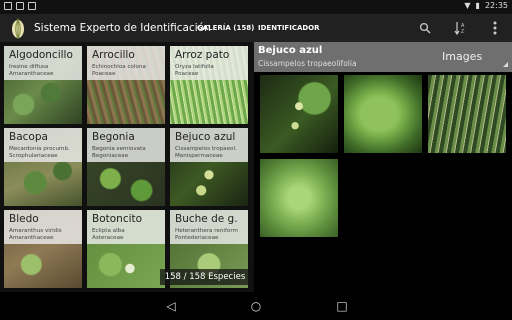 Image resolution: width=512 pixels, height=320 pixels. I want to click on tab-identifier: IDENTIFICADOR, so click(289, 28).